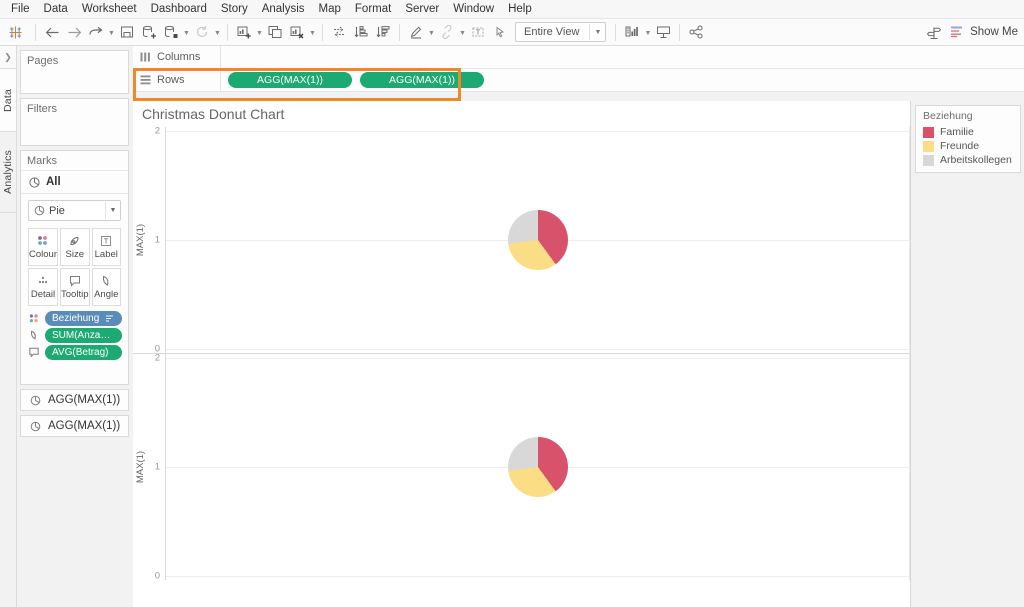  What do you see at coordinates (431, 32) in the screenshot?
I see `highlight-caret-icon: ▼` at bounding box center [431, 32].